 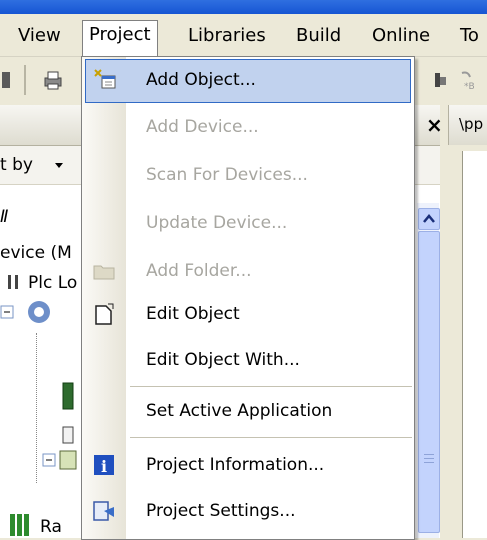 What do you see at coordinates (441, 80) in the screenshot?
I see `toolbar-tool-icon` at bounding box center [441, 80].